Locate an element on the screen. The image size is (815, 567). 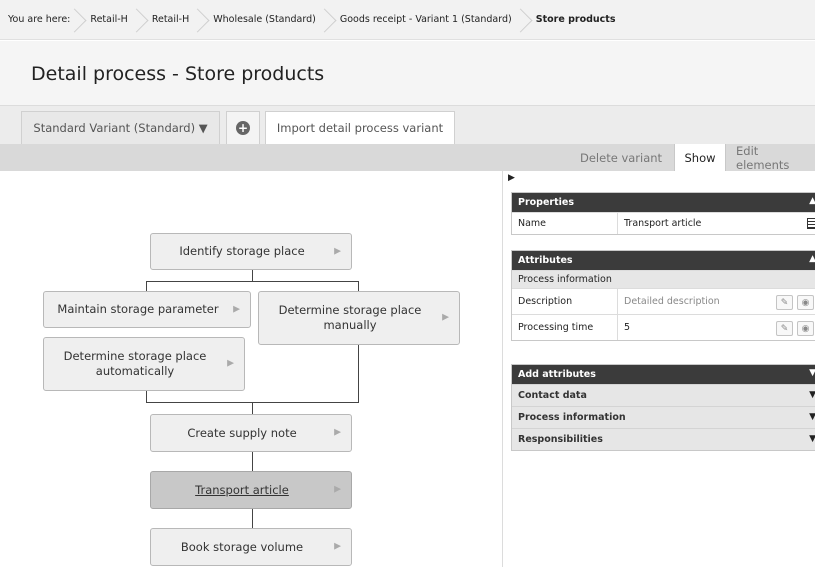
breadcrumb-item-goods-receipt: Goods receipt - Variant 1 (Standard) is located at coordinates (424, 20).